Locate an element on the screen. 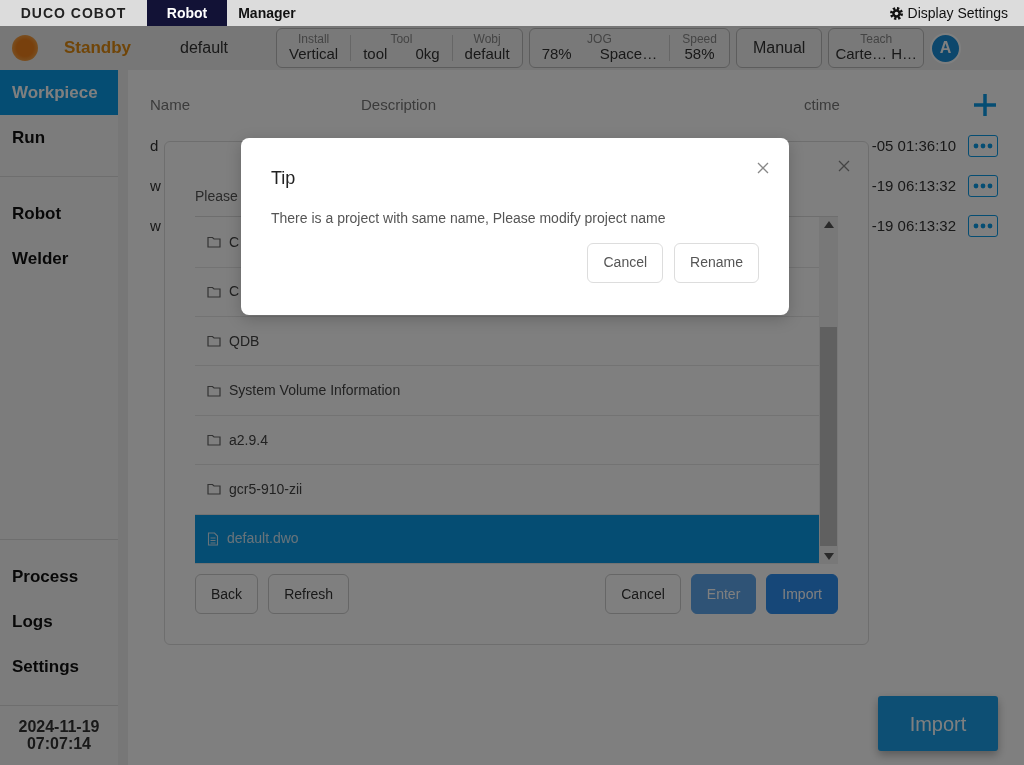 The height and width of the screenshot is (765, 1024). field-value: default is located at coordinates (487, 54).